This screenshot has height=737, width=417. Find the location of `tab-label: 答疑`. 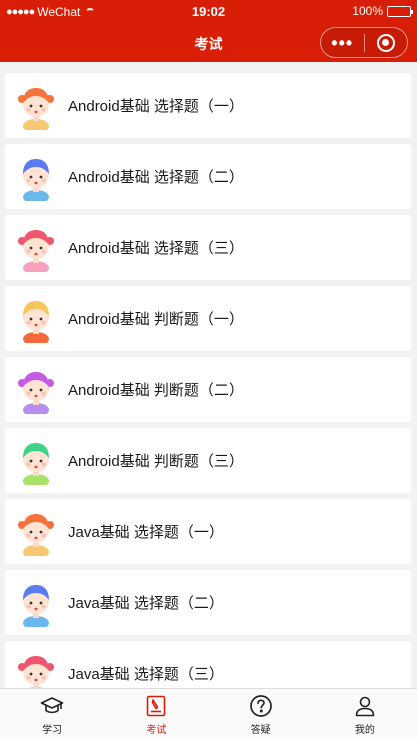

tab-label: 答疑 is located at coordinates (260, 730).